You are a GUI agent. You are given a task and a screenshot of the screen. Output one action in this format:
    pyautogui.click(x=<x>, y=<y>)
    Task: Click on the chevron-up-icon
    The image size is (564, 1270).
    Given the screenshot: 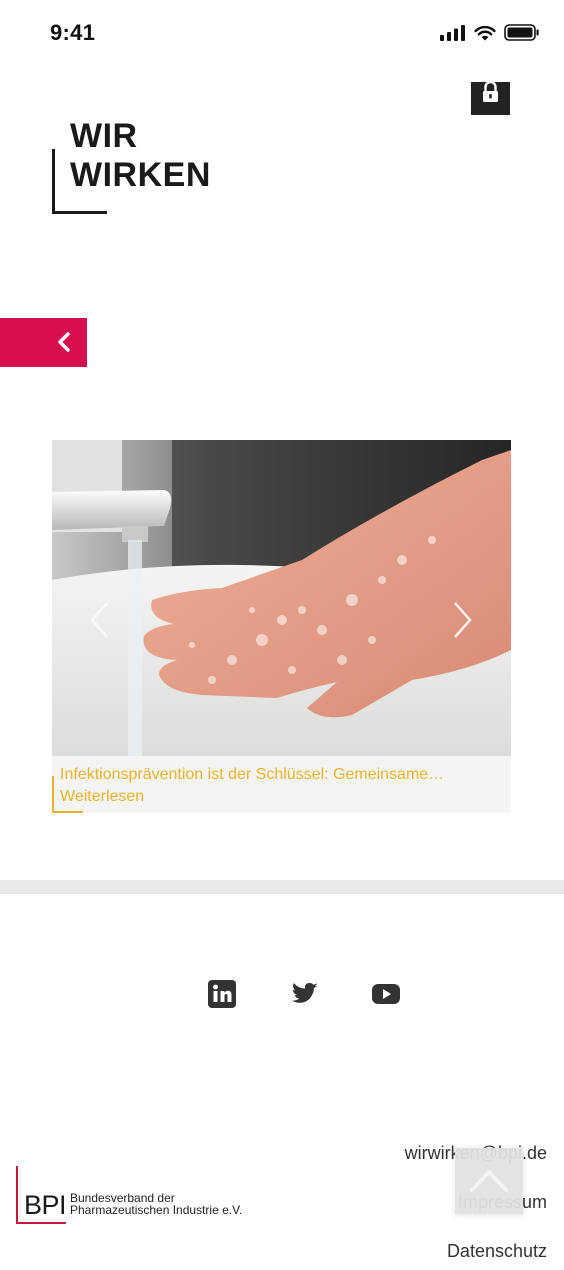 What is the action you would take?
    pyautogui.click(x=489, y=1181)
    